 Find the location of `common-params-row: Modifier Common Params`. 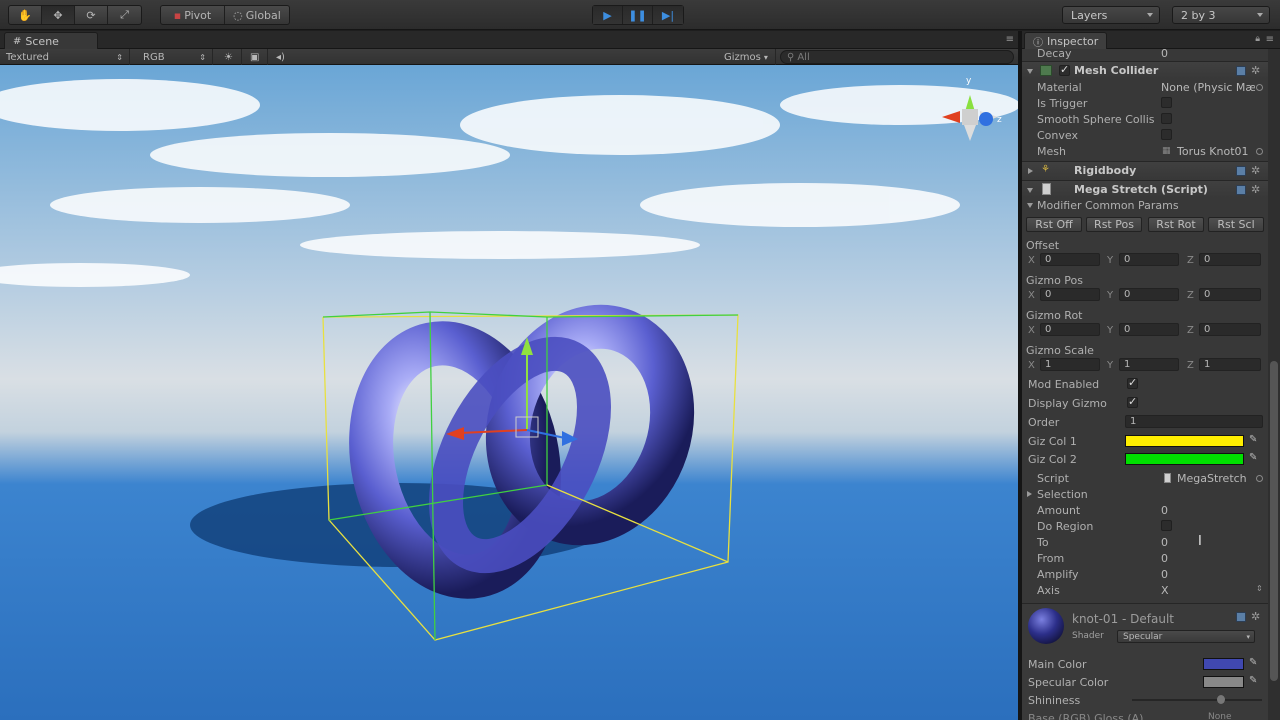

common-params-row: Modifier Common Params is located at coordinates (1145, 205).